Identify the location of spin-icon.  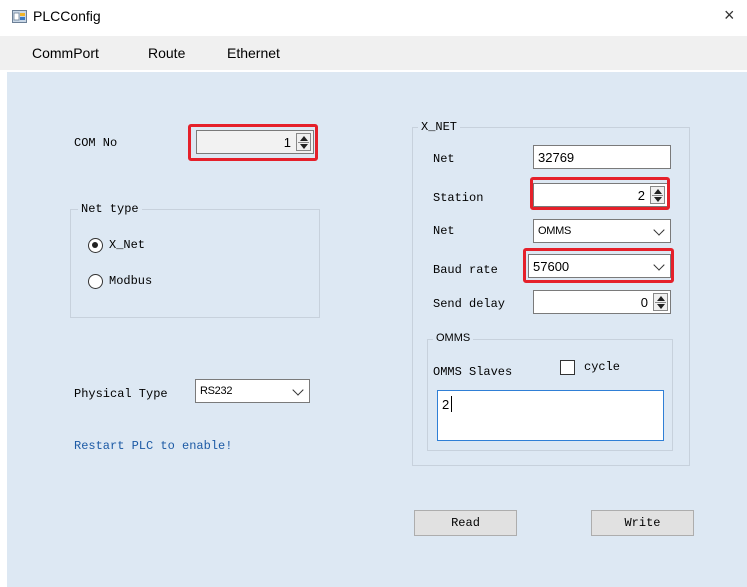
(660, 302).